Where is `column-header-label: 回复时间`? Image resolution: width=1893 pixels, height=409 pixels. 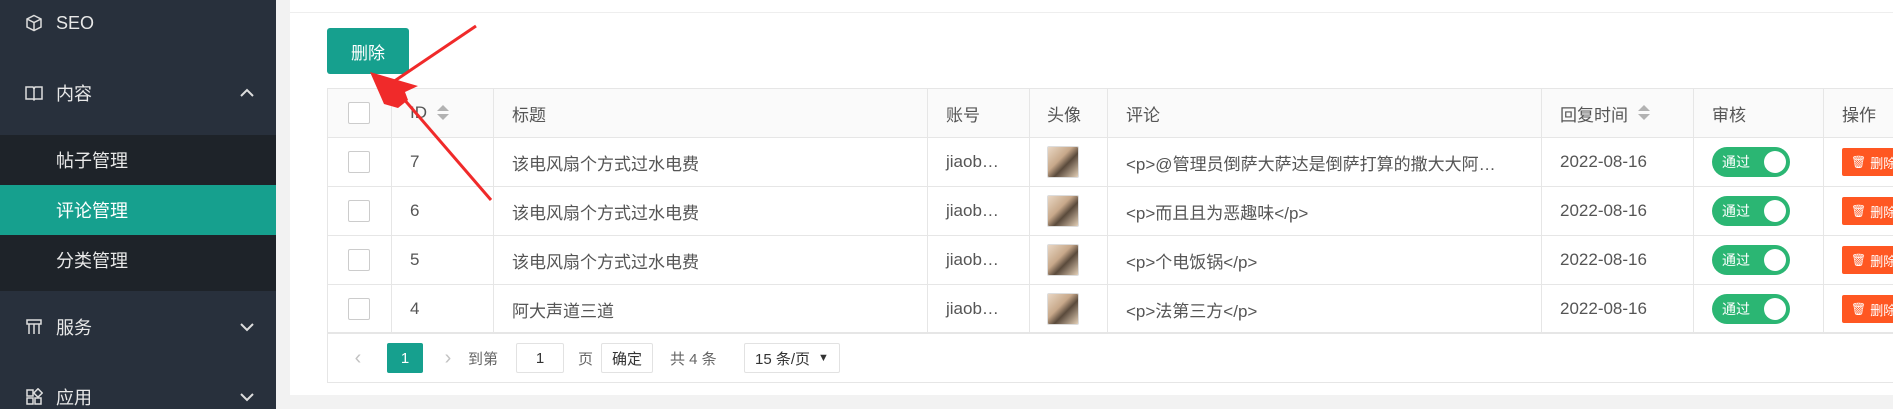 column-header-label: 回复时间 is located at coordinates (1594, 115).